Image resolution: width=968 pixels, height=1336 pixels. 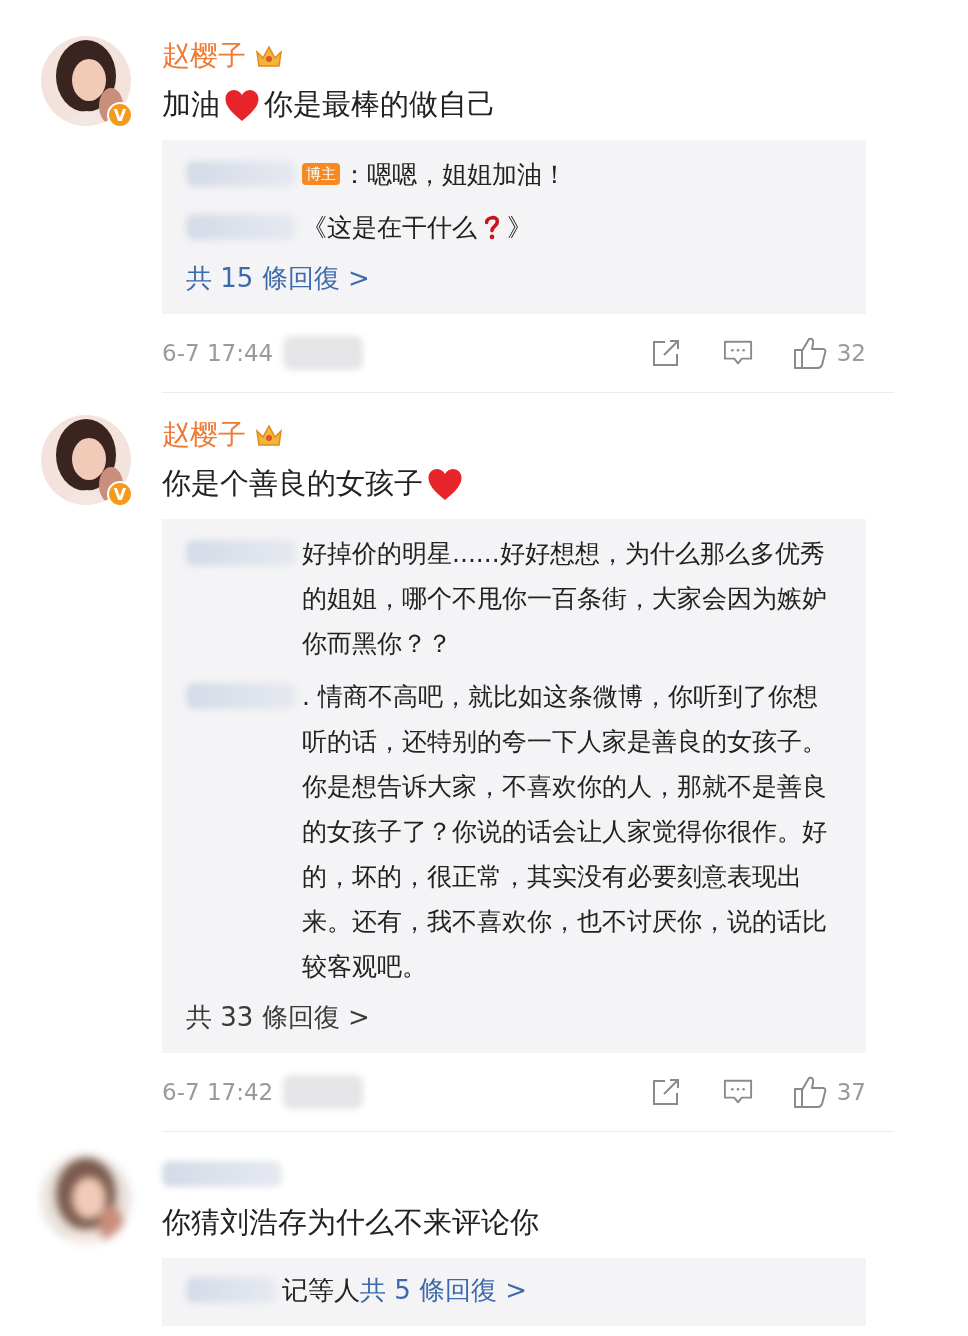 I want to click on comment-text: 加油, so click(x=191, y=104).